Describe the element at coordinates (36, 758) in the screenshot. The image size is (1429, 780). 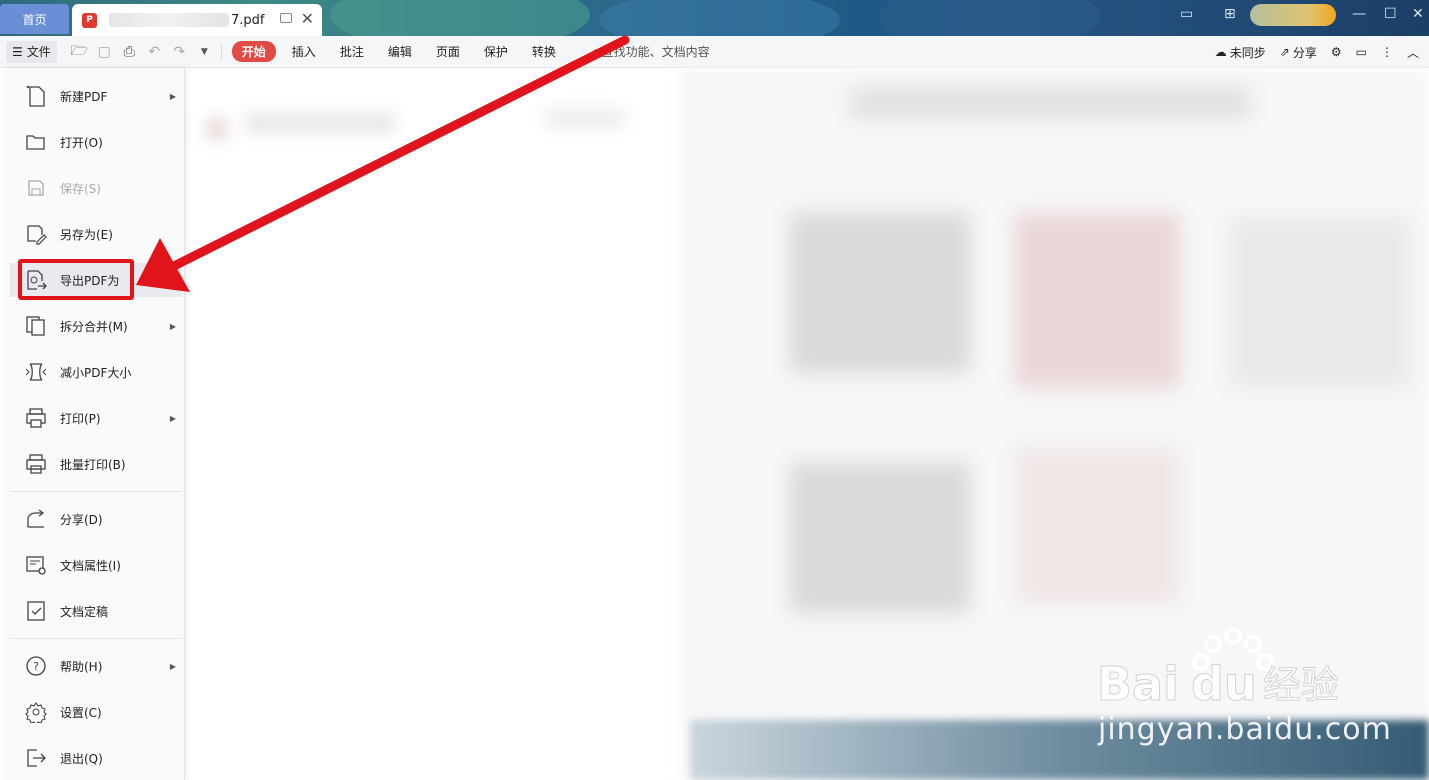
I see `exit-icon` at that location.